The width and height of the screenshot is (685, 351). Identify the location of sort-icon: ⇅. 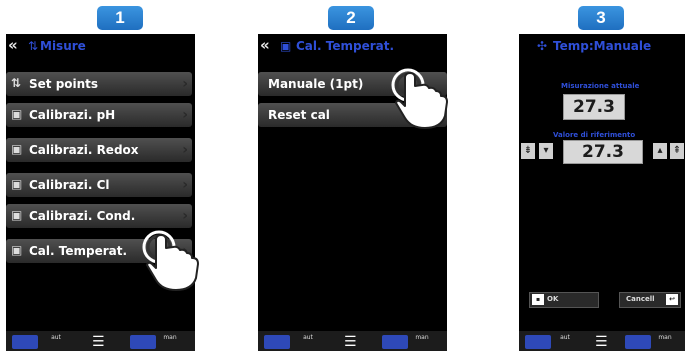
(33, 46).